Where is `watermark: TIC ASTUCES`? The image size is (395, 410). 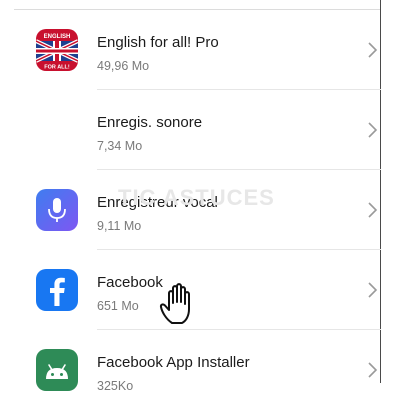
watermark: TIC ASTUCES is located at coordinates (196, 197).